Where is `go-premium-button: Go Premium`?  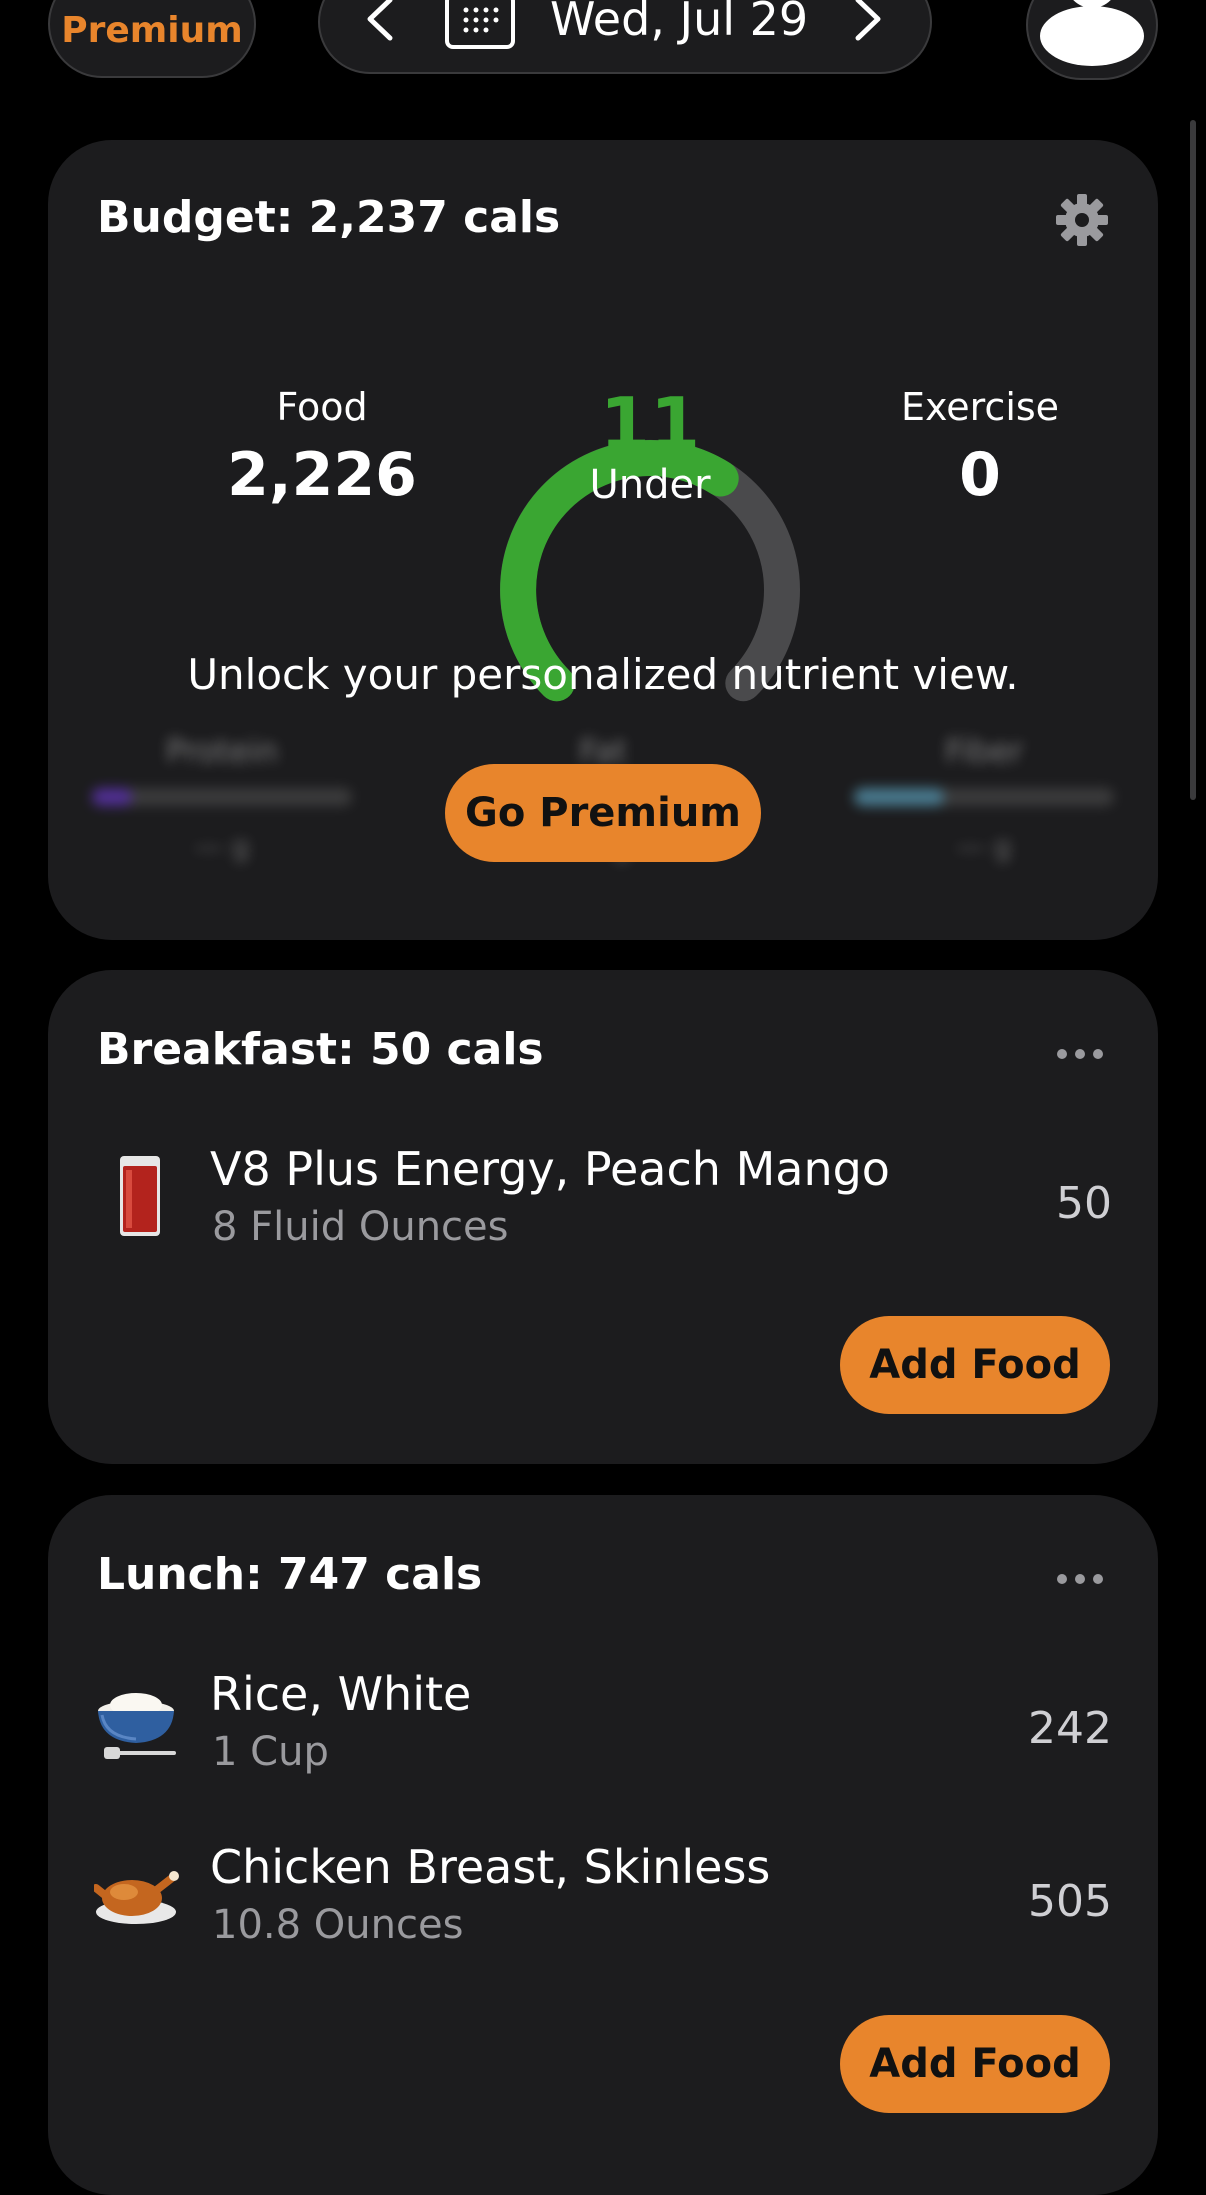
go-premium-button: Go Premium is located at coordinates (603, 813).